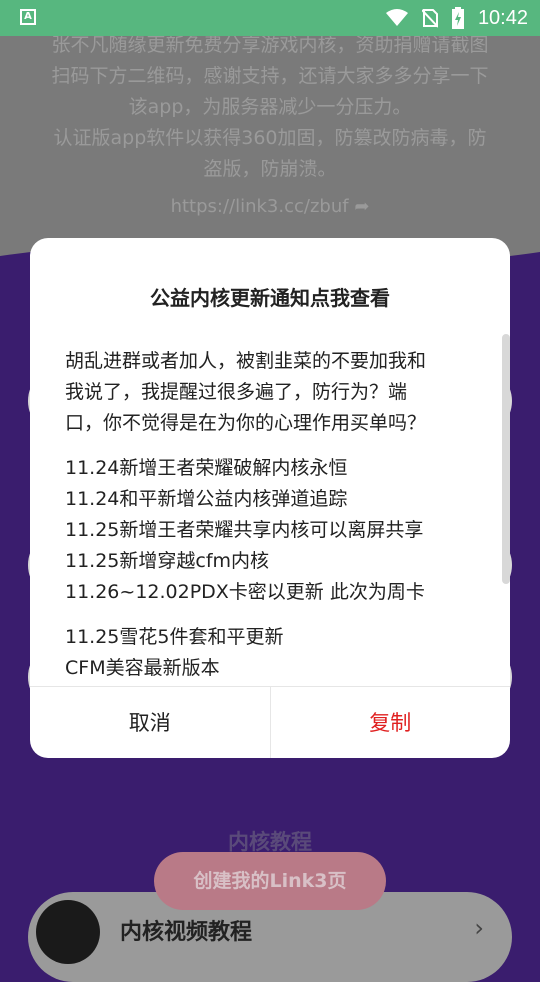  I want to click on battery-charging-icon, so click(457, 18).